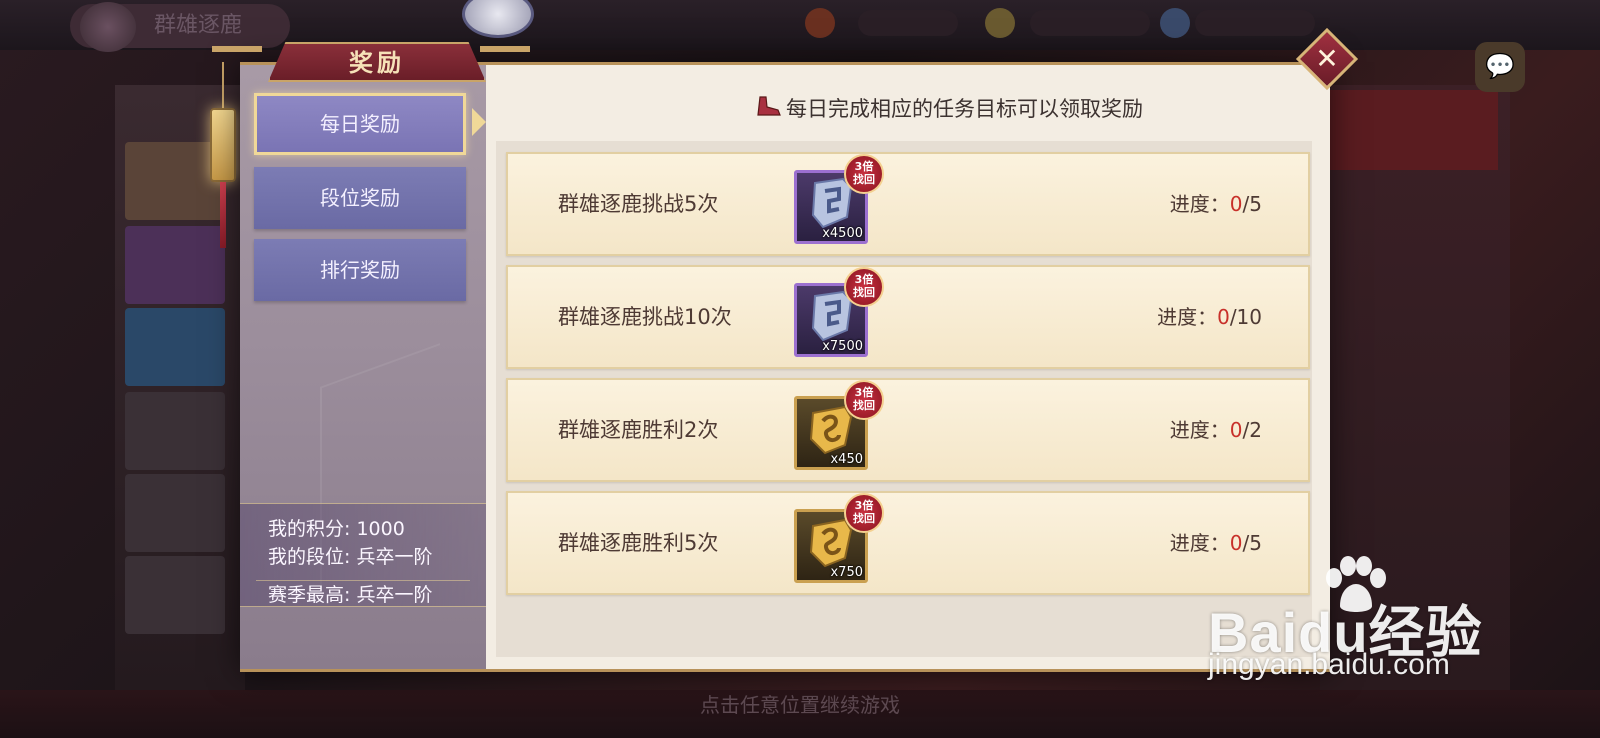 This screenshot has width=1600, height=738. What do you see at coordinates (638, 430) in the screenshot?
I see `task-name: 群雄逐鹿胜利2次` at bounding box center [638, 430].